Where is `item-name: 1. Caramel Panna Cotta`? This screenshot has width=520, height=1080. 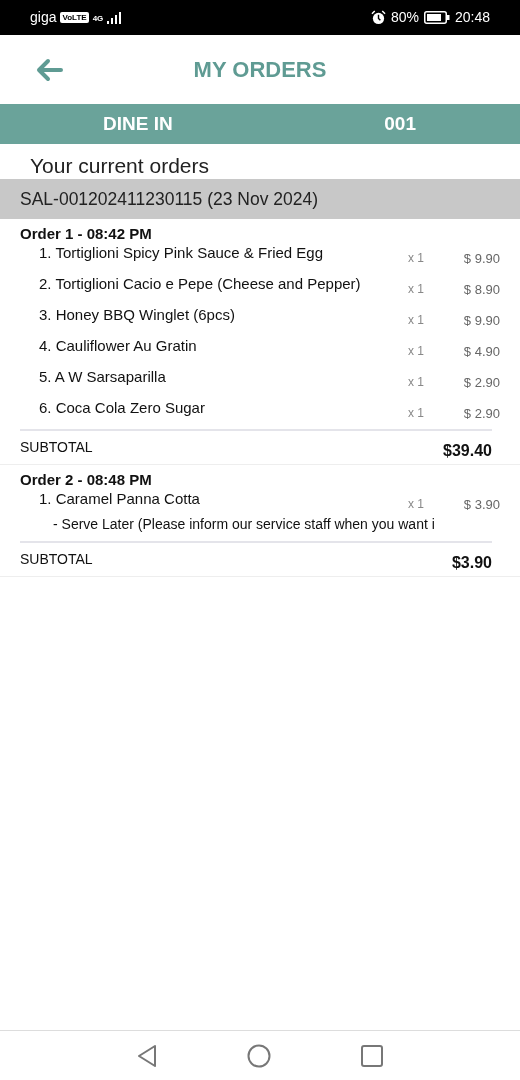
item-name: 1. Caramel Panna Cotta is located at coordinates (119, 499).